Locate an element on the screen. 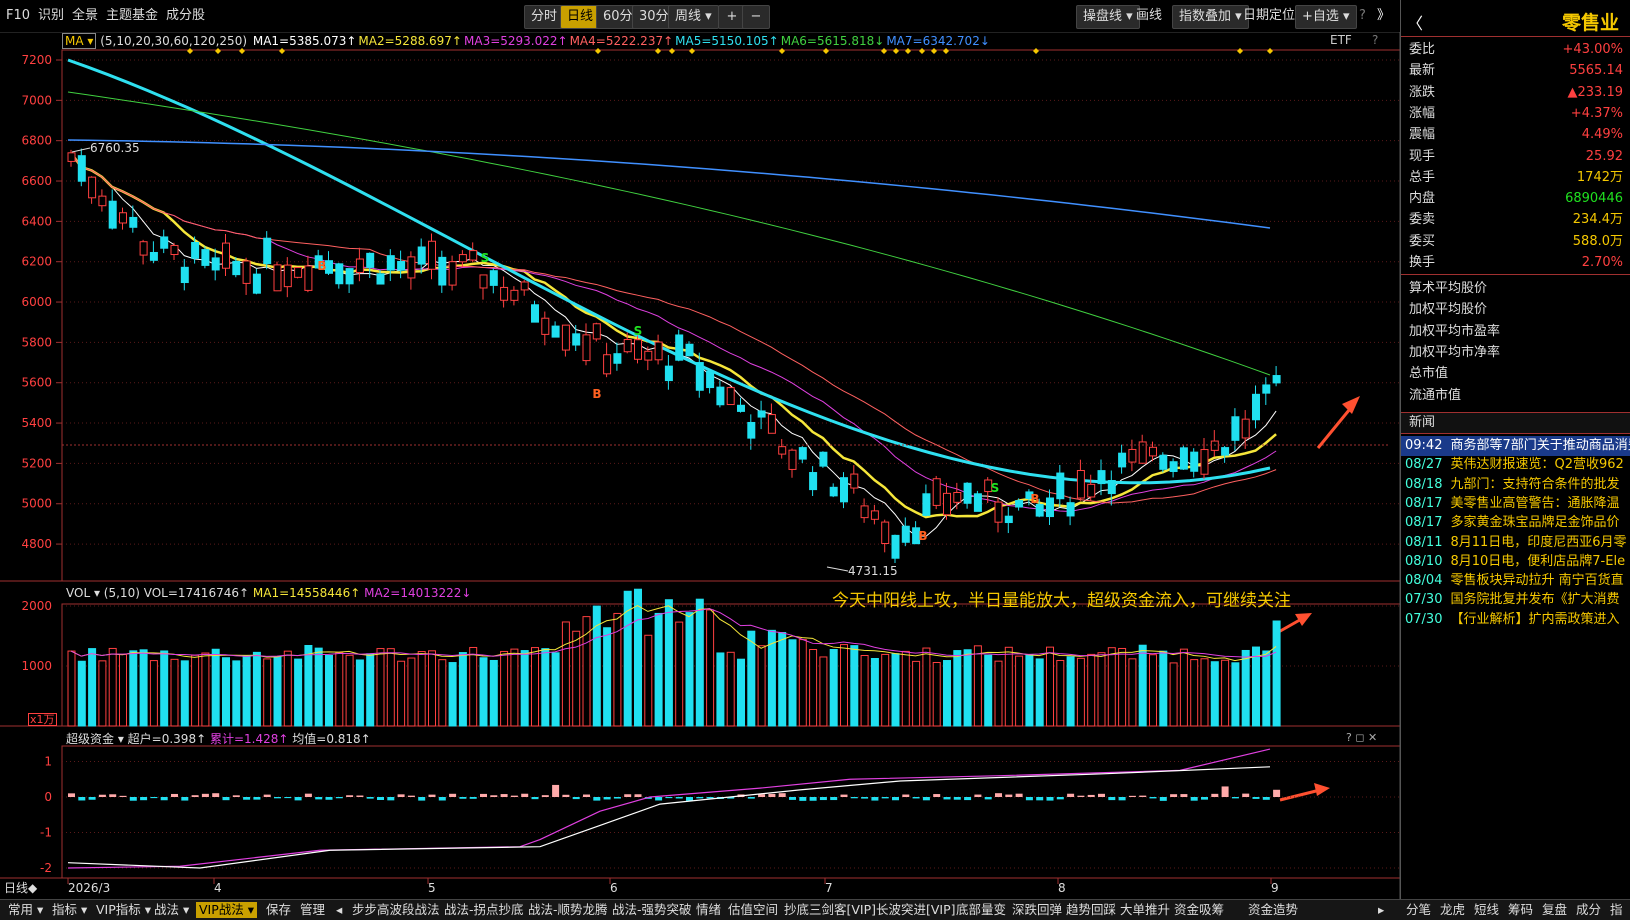 The height and width of the screenshot is (920, 1630). fund-selector: 超级资金 ▾ is located at coordinates (95, 739).